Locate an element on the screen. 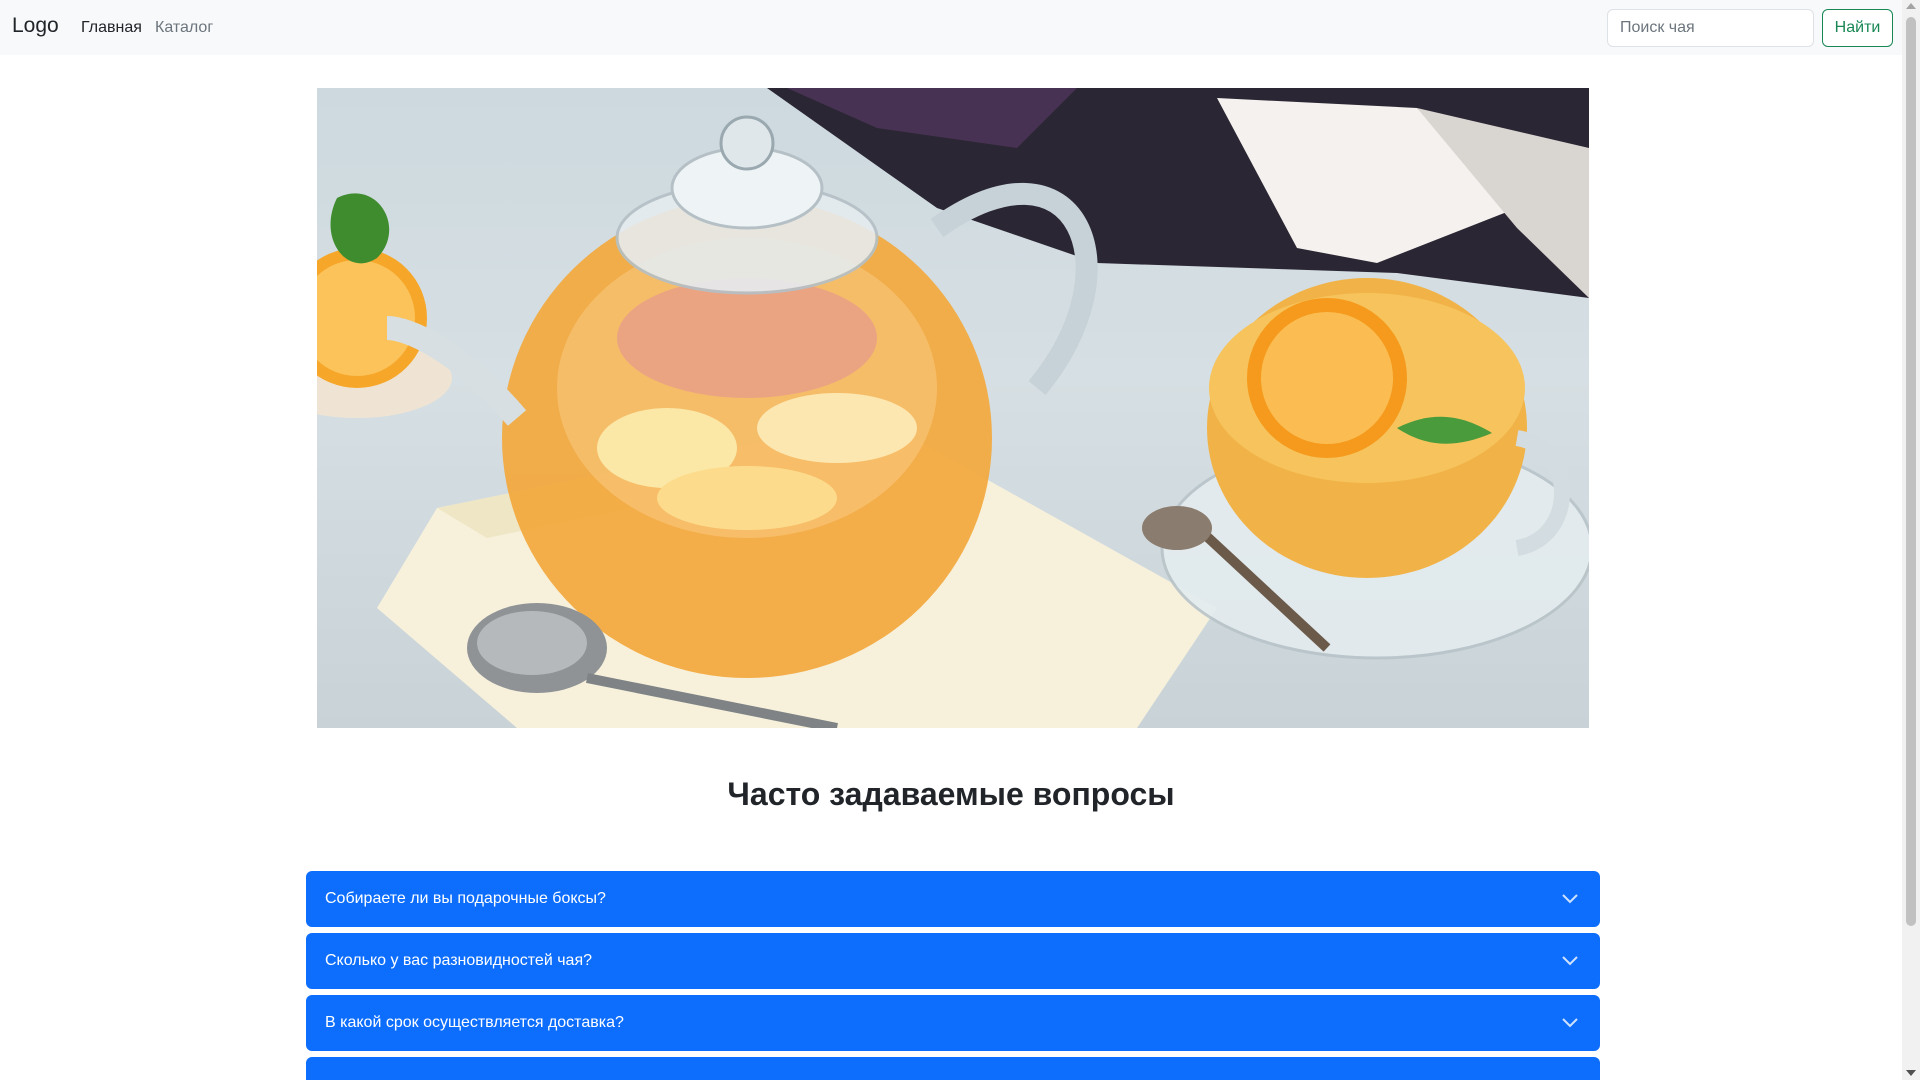  accordion-item-tea-varieties: Сколько у вас разновидностей чая? is located at coordinates (953, 961).